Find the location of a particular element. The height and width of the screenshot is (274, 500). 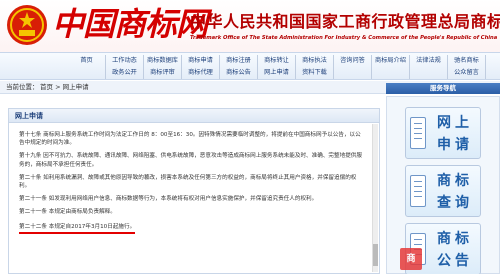

nav-item: 商标申请 is located at coordinates (201, 61).